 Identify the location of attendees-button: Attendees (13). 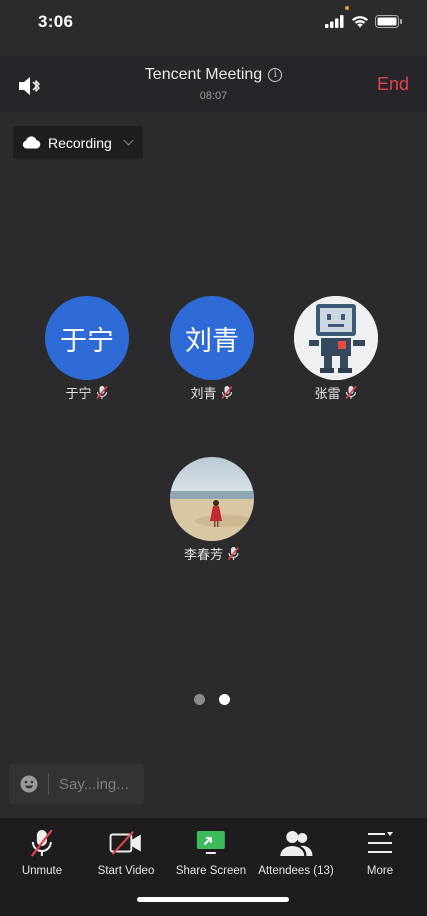
(296, 852).